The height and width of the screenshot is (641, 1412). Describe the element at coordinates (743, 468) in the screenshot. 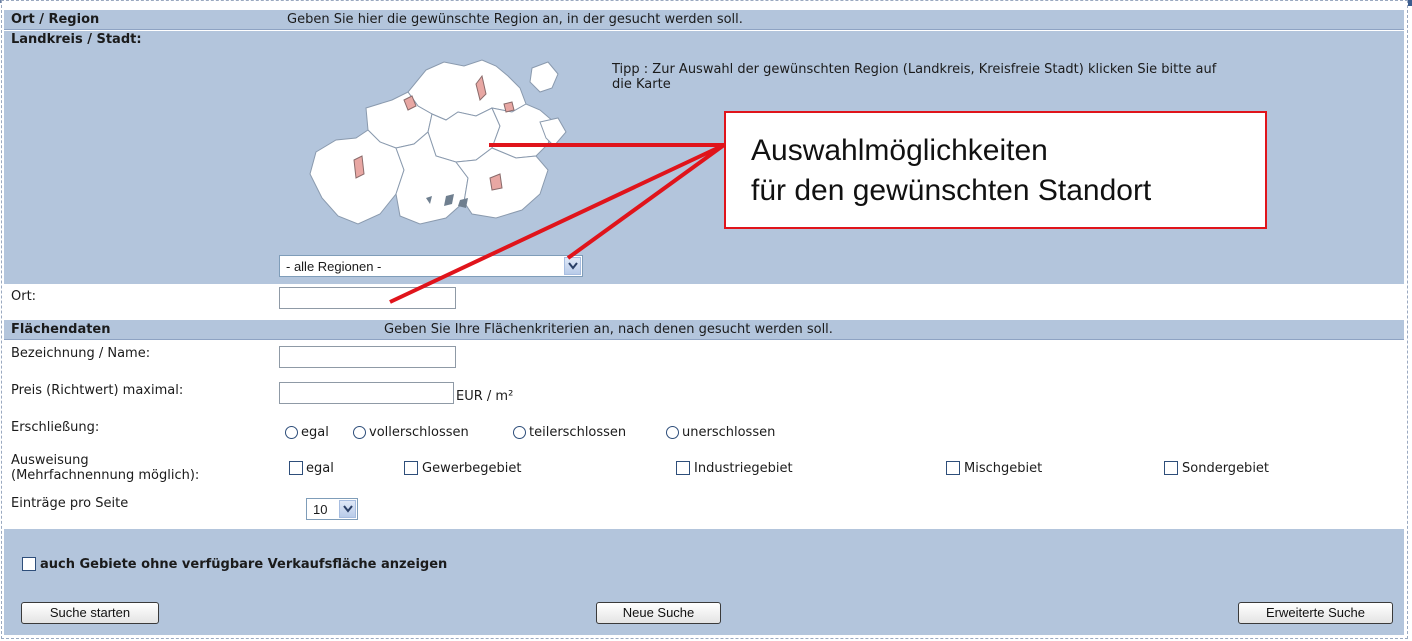

I see `check-industriegebiet-label: Industriegebiet` at that location.